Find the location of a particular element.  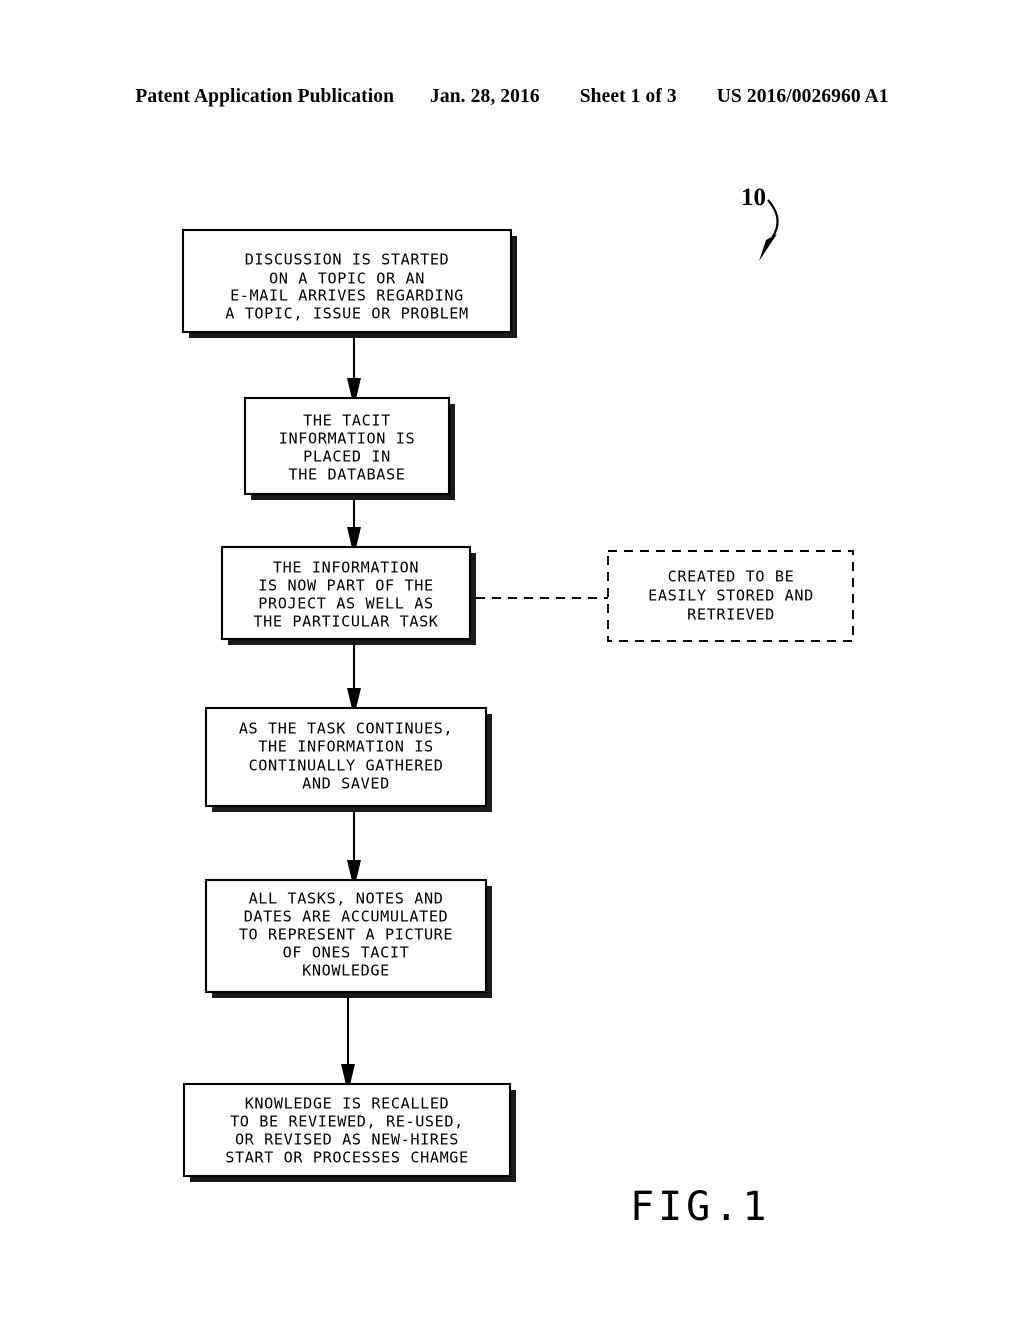

flow-node-line: KNOWLEDGE is located at coordinates (346, 971).